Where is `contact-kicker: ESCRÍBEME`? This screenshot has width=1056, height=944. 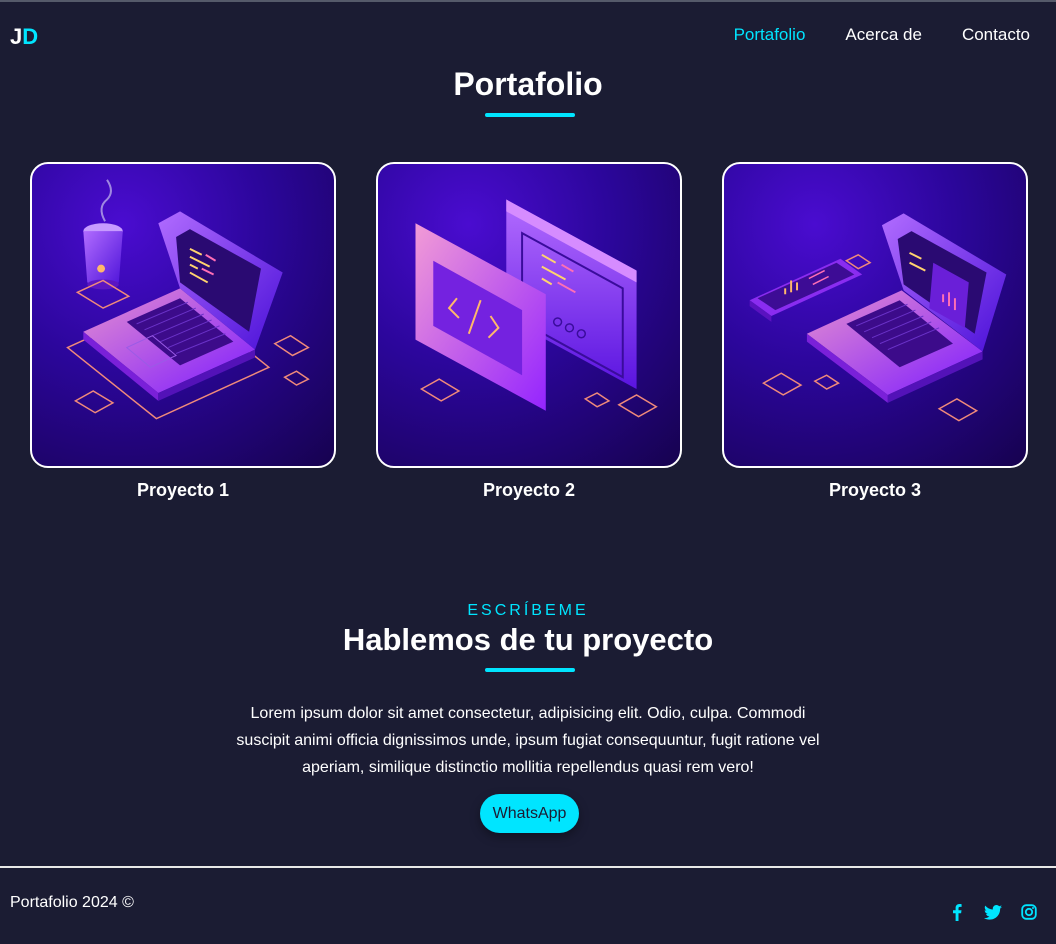 contact-kicker: ESCRÍBEME is located at coordinates (528, 610).